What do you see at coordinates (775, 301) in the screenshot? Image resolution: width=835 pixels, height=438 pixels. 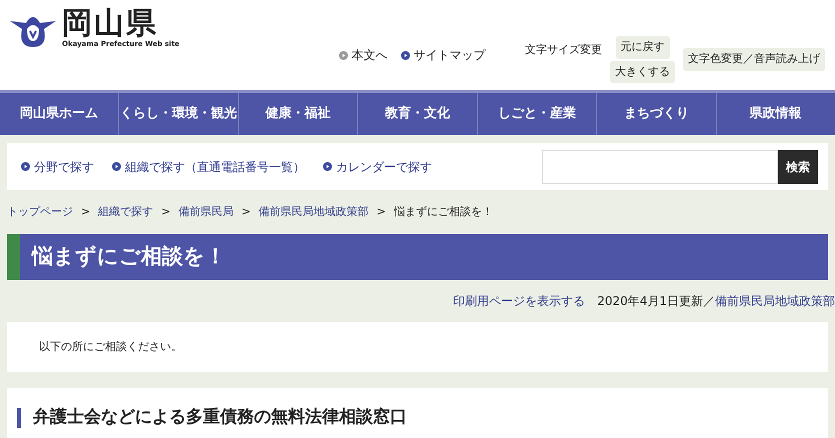 I see `department-link: 備前県民局地域政策部` at bounding box center [775, 301].